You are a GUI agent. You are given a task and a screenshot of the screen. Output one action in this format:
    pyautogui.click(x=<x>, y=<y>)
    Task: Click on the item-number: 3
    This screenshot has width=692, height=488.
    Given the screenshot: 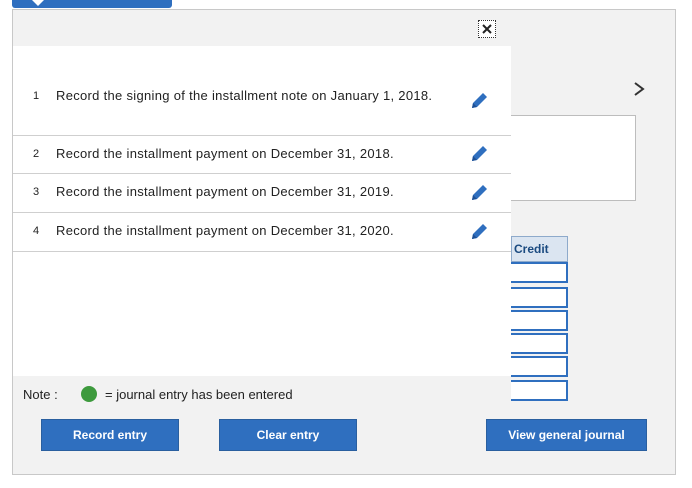 What is the action you would take?
    pyautogui.click(x=36, y=192)
    